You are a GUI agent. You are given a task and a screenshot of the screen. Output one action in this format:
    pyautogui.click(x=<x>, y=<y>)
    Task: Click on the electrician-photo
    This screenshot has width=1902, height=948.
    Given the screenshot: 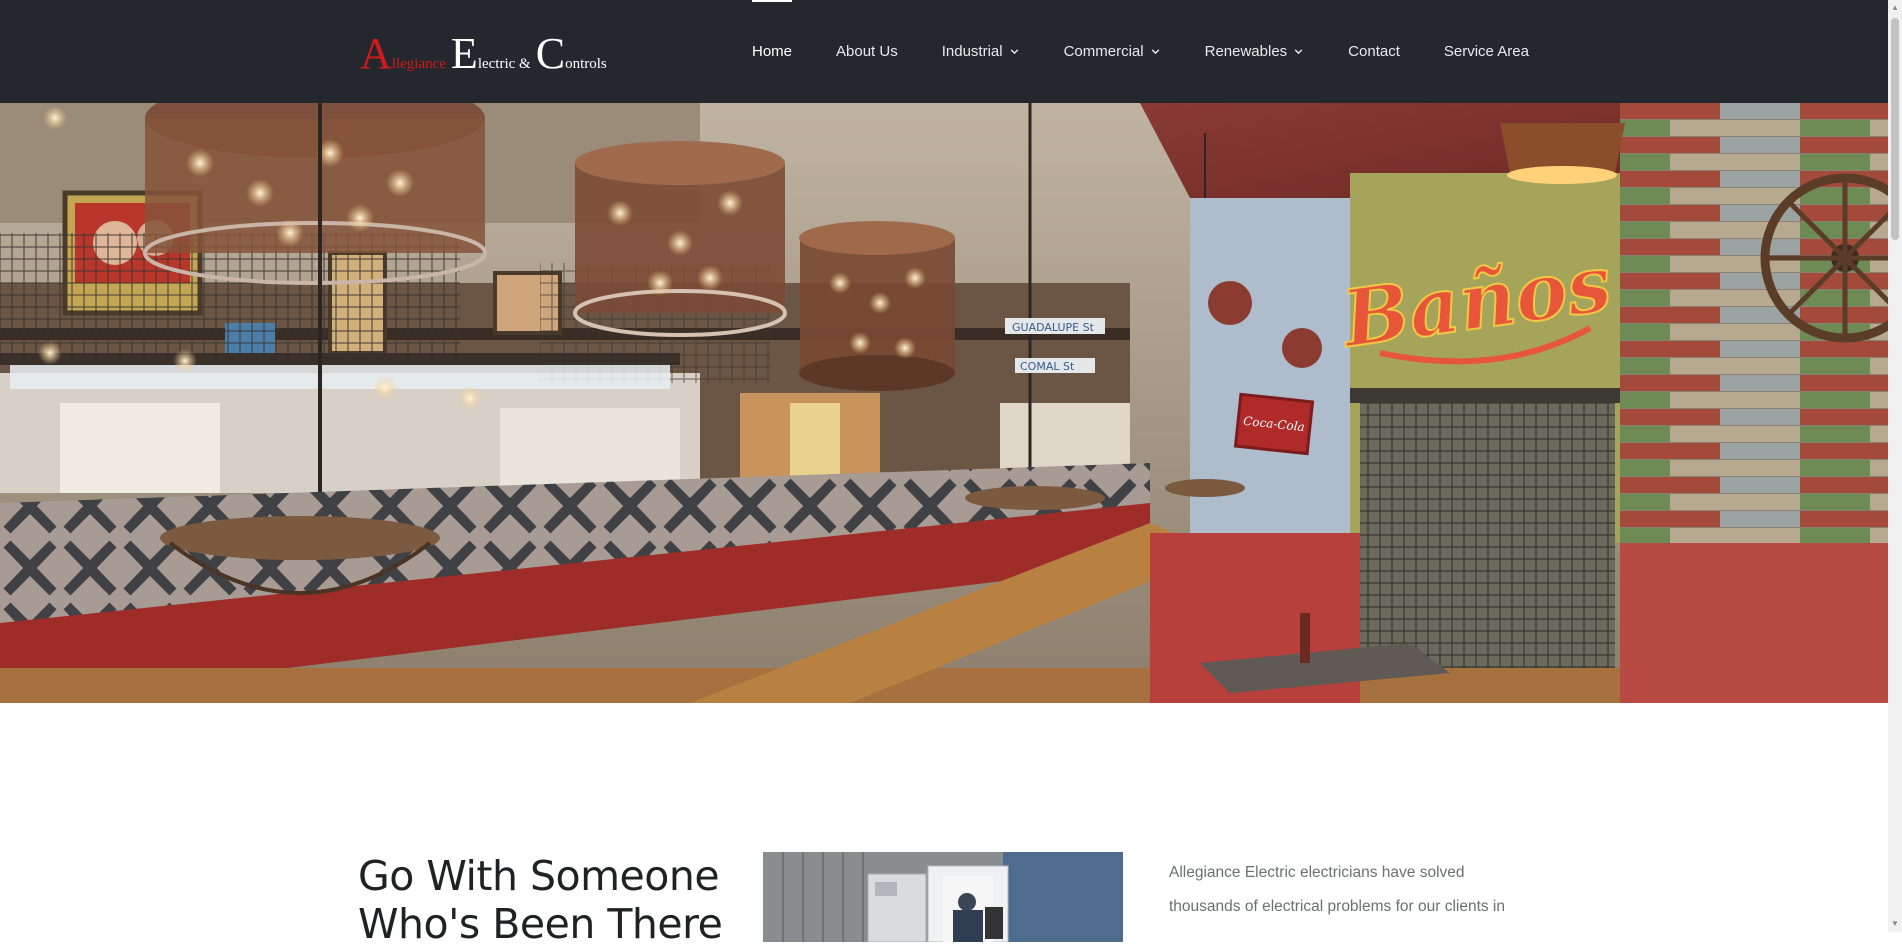 What is the action you would take?
    pyautogui.click(x=943, y=897)
    